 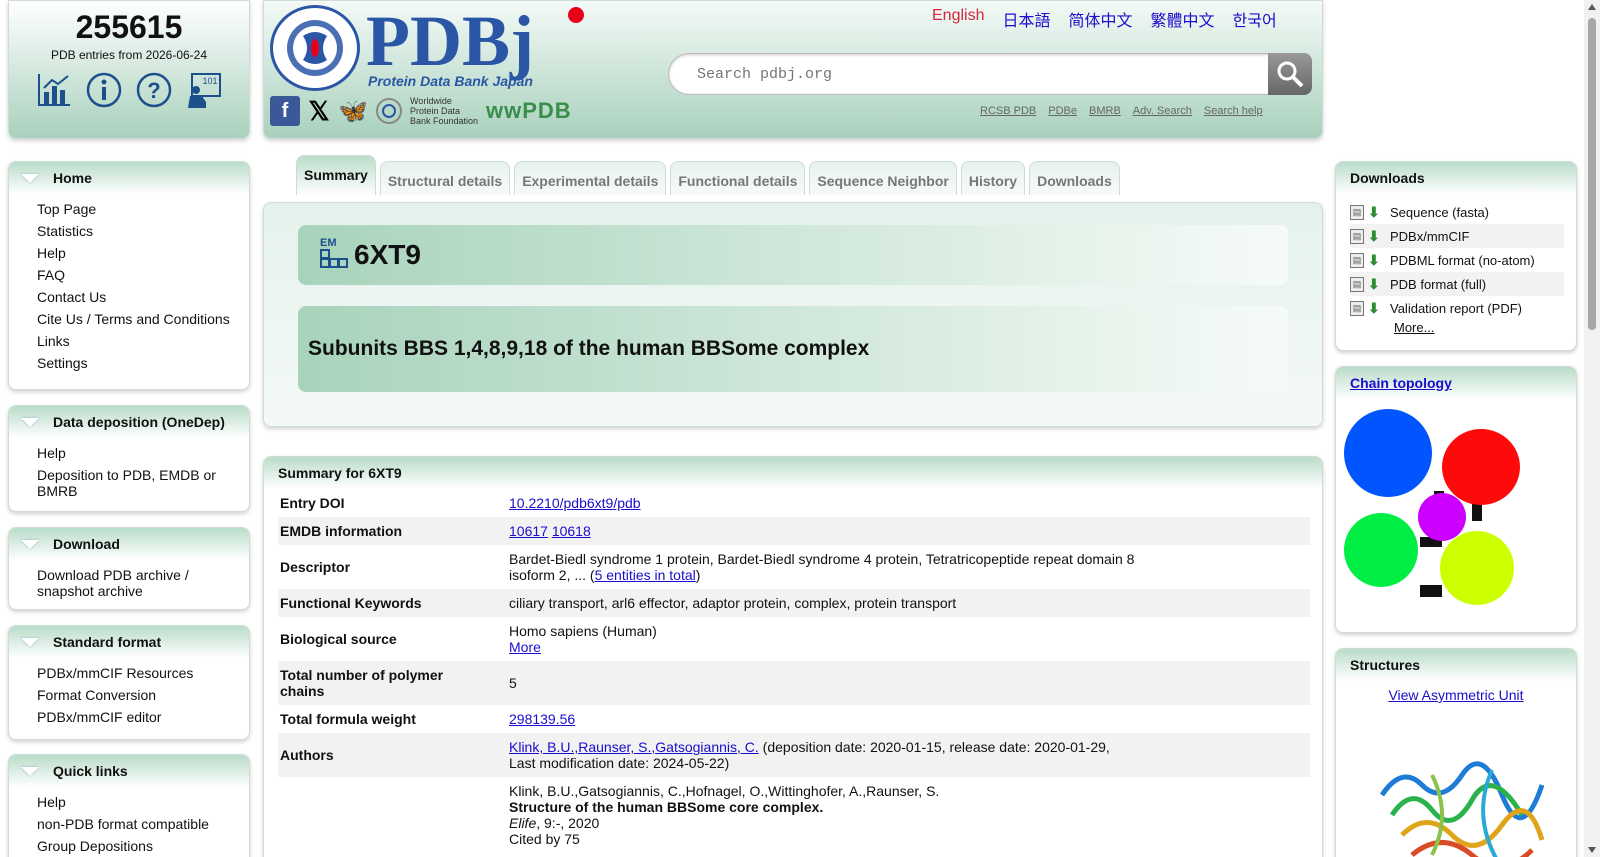 What do you see at coordinates (53, 341) in the screenshot?
I see `sidebar-link: Links` at bounding box center [53, 341].